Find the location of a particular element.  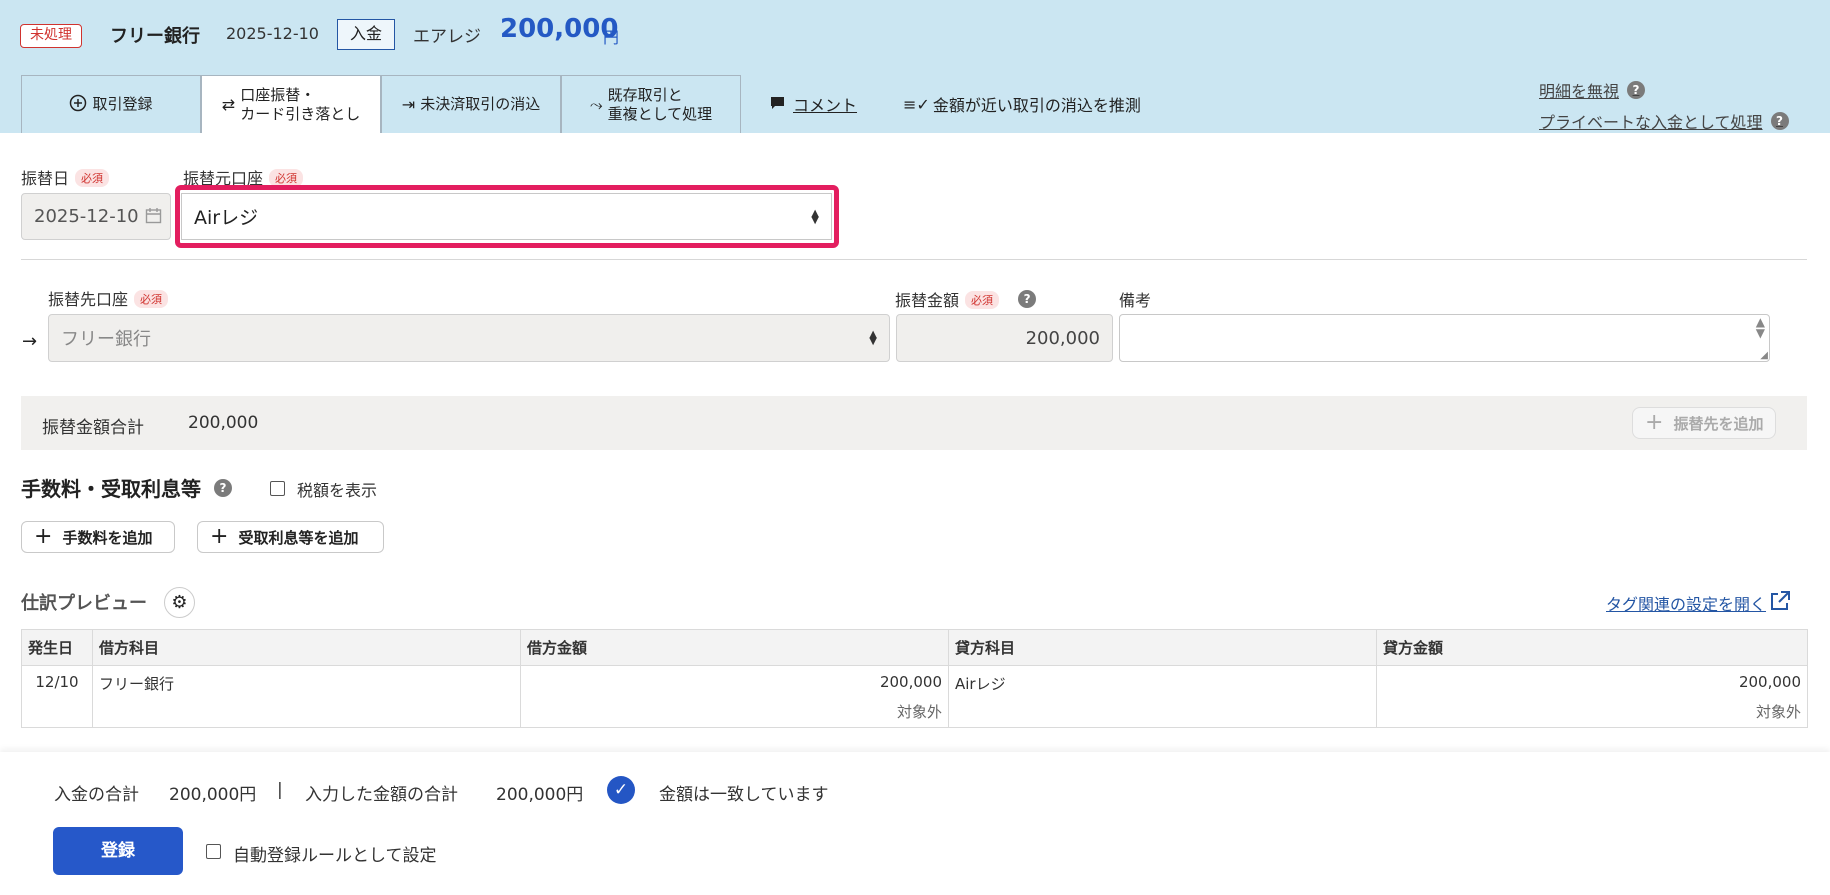

transaction-date: 2025-12-10 is located at coordinates (272, 33).